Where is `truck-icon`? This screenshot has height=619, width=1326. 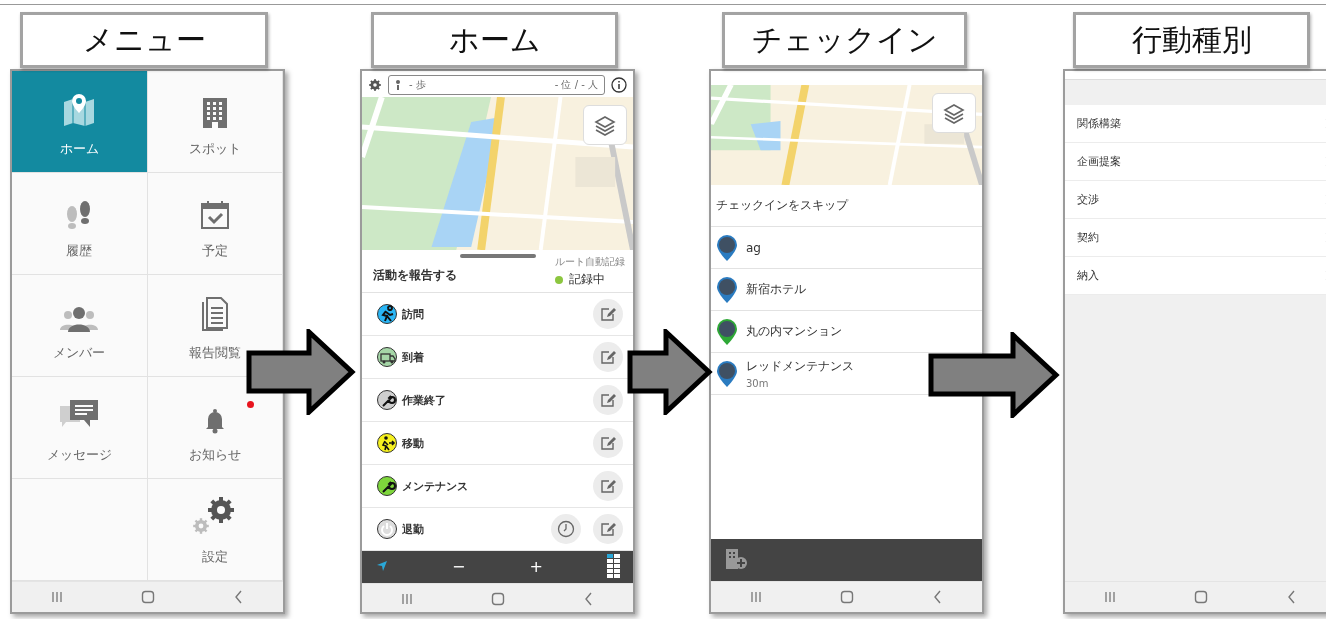
truck-icon is located at coordinates (387, 357).